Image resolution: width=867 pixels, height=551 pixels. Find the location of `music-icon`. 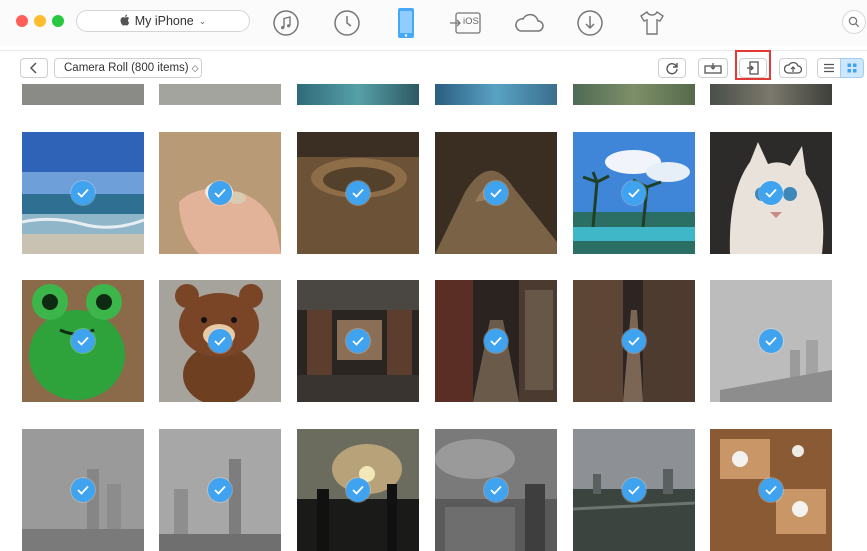

music-icon is located at coordinates (286, 23).